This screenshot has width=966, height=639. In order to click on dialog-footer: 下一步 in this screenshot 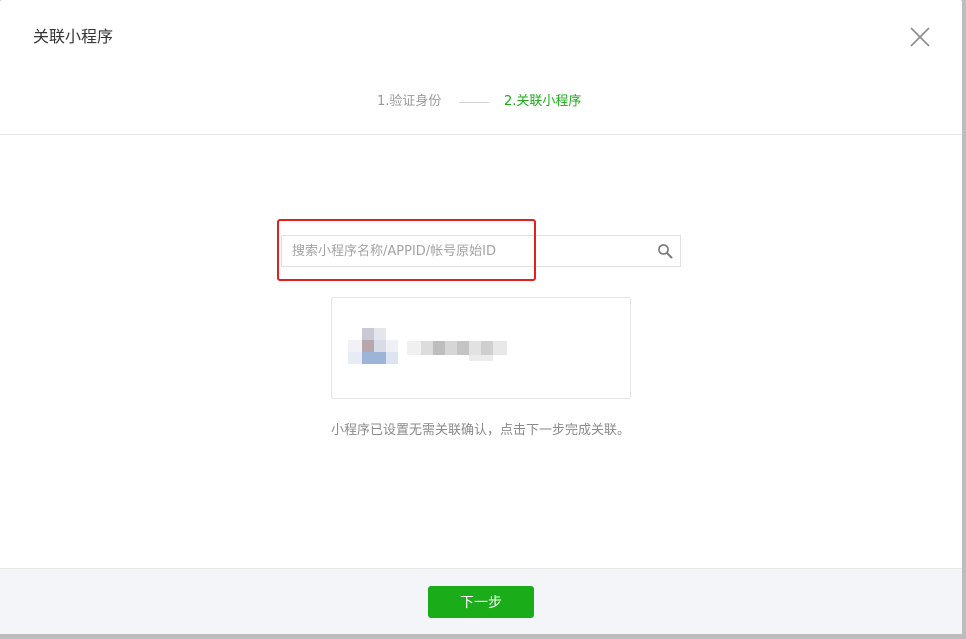, I will do `click(481, 601)`.